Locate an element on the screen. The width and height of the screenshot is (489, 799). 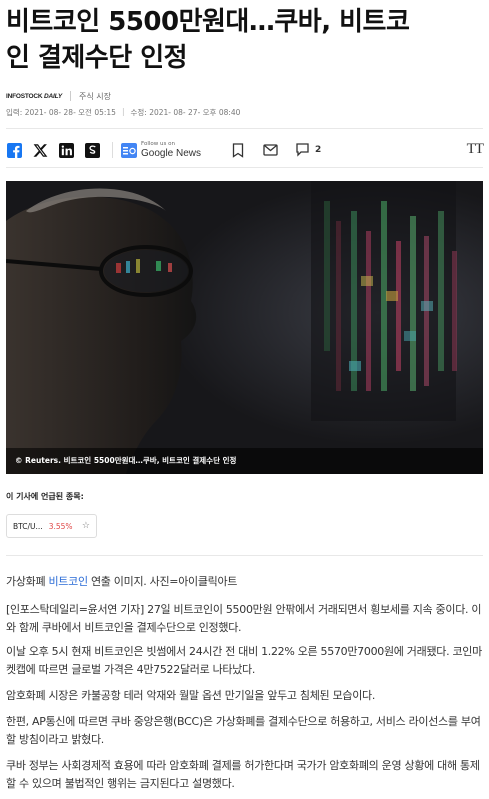
p1-pre: 가상화폐 is located at coordinates (27, 581).